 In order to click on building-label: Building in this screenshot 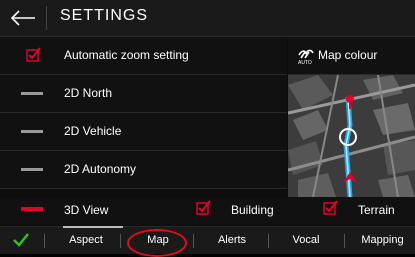, I will do `click(252, 210)`.